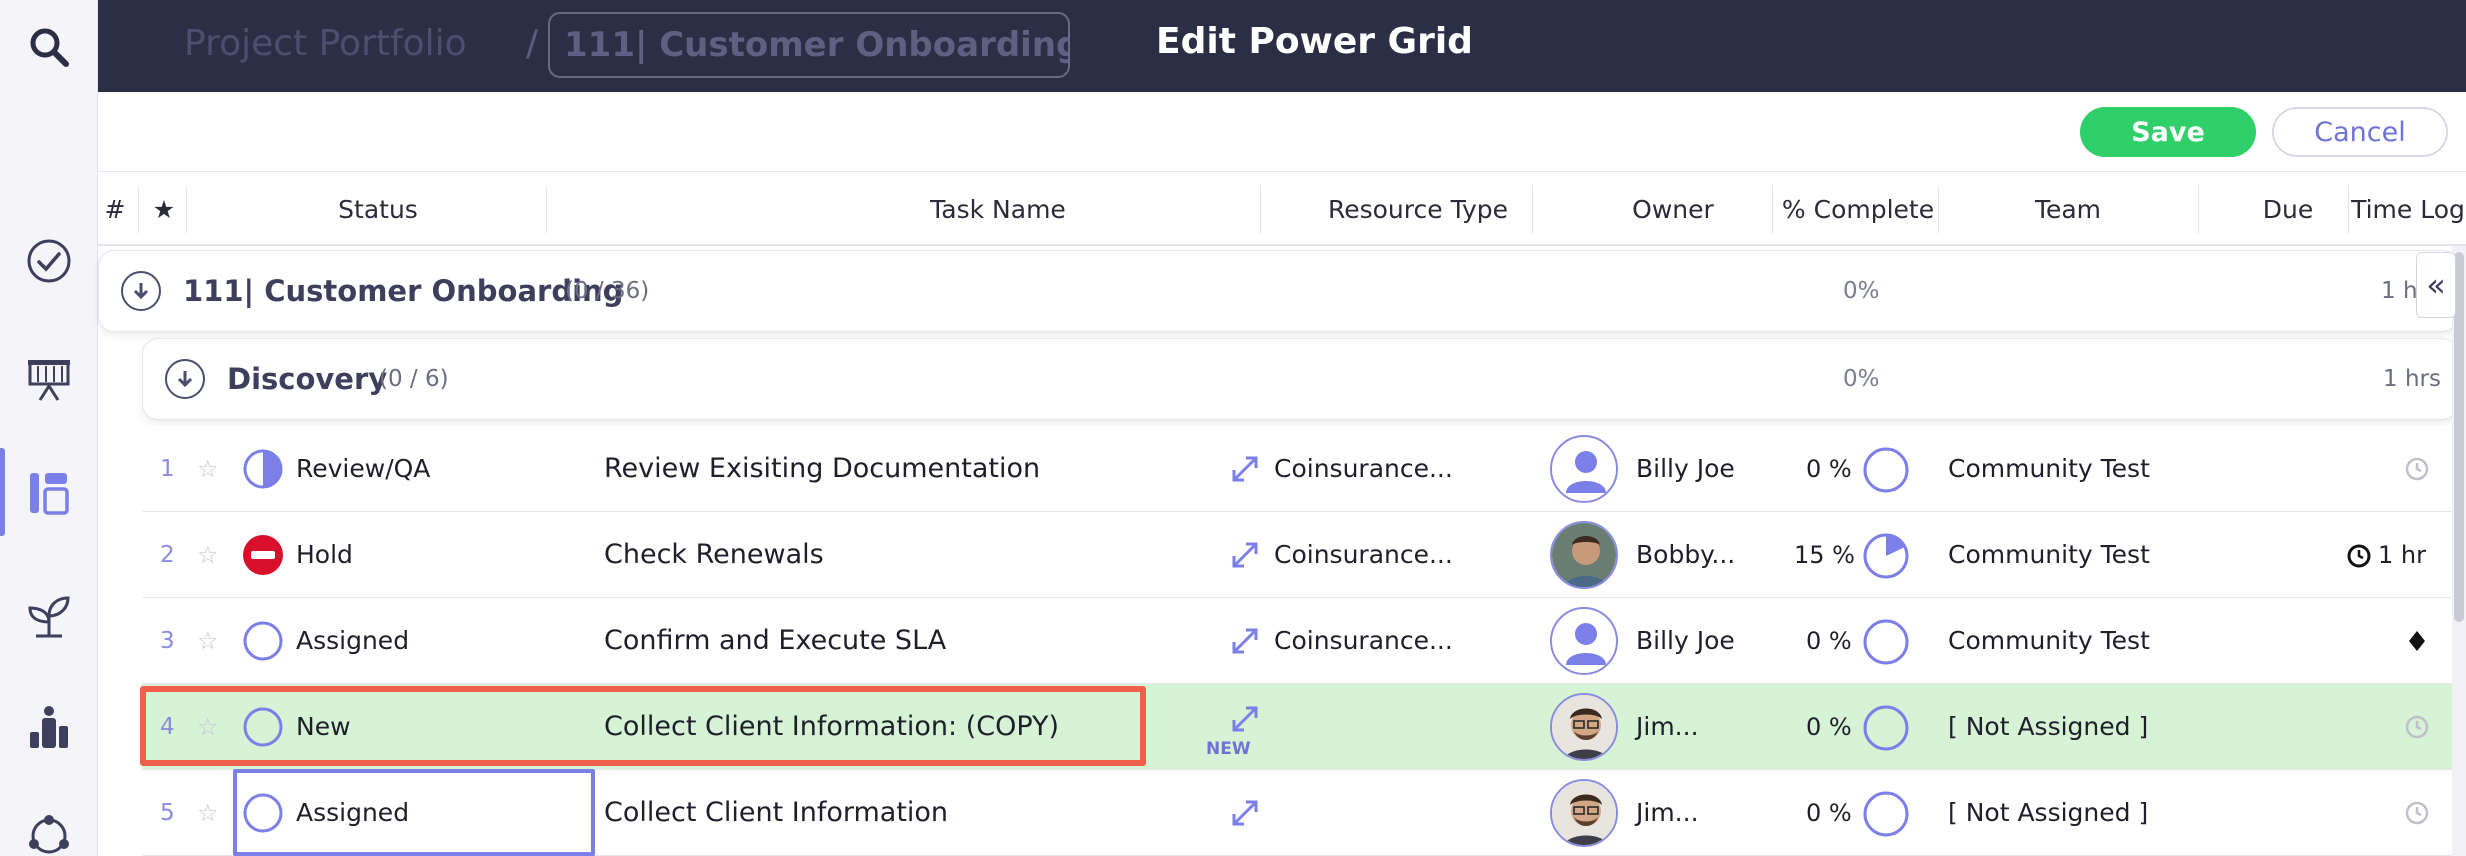 The width and height of the screenshot is (2466, 856). What do you see at coordinates (998, 210) in the screenshot?
I see `column-header-task-name: Task Name` at bounding box center [998, 210].